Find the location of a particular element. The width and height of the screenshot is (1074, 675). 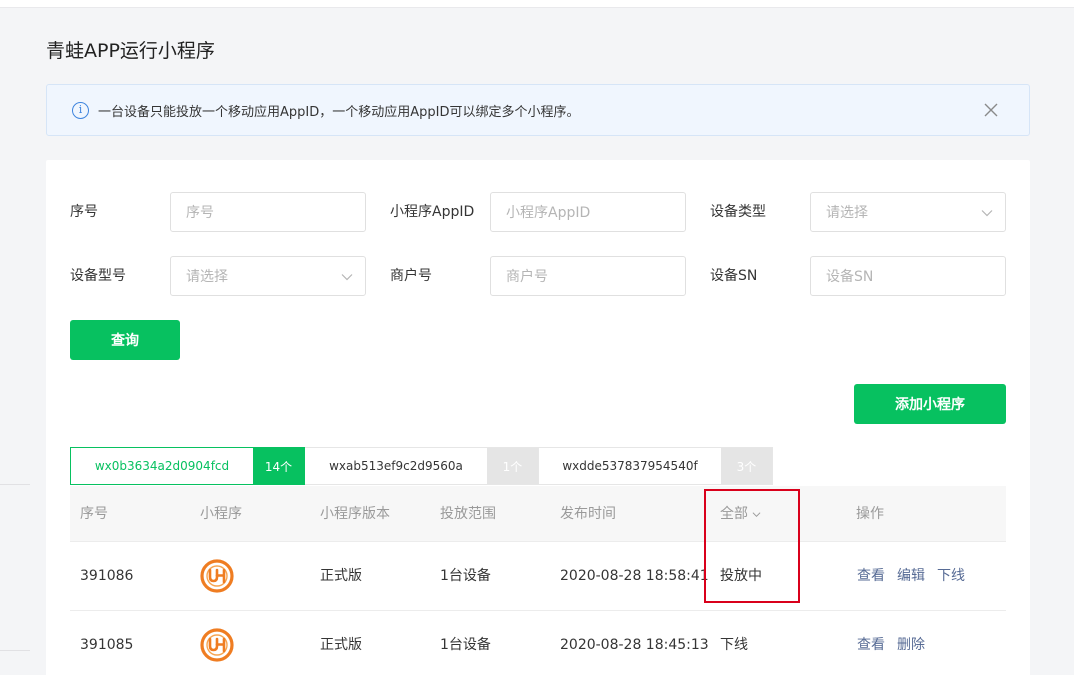

tab-name: wxab513ef9c2d9560a is located at coordinates (396, 466).